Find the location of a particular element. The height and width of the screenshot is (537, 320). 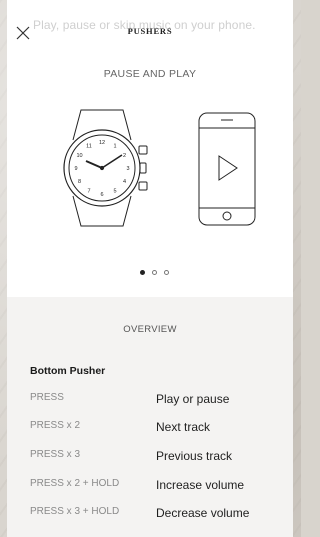

dial-number: 12 is located at coordinates (102, 143).